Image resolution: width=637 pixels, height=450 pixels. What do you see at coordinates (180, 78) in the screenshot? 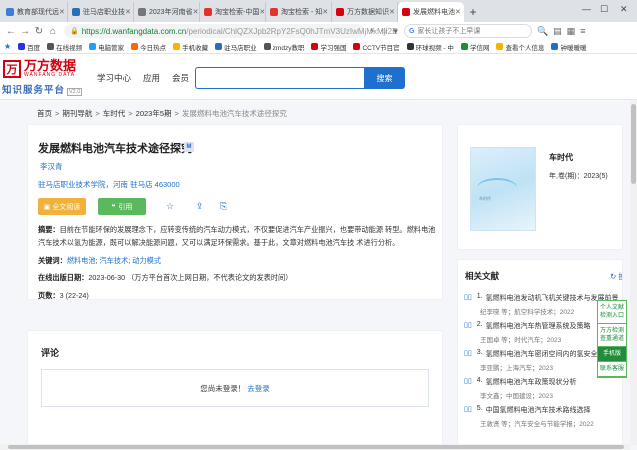
I see `nav-membership: 会员` at bounding box center [180, 78].